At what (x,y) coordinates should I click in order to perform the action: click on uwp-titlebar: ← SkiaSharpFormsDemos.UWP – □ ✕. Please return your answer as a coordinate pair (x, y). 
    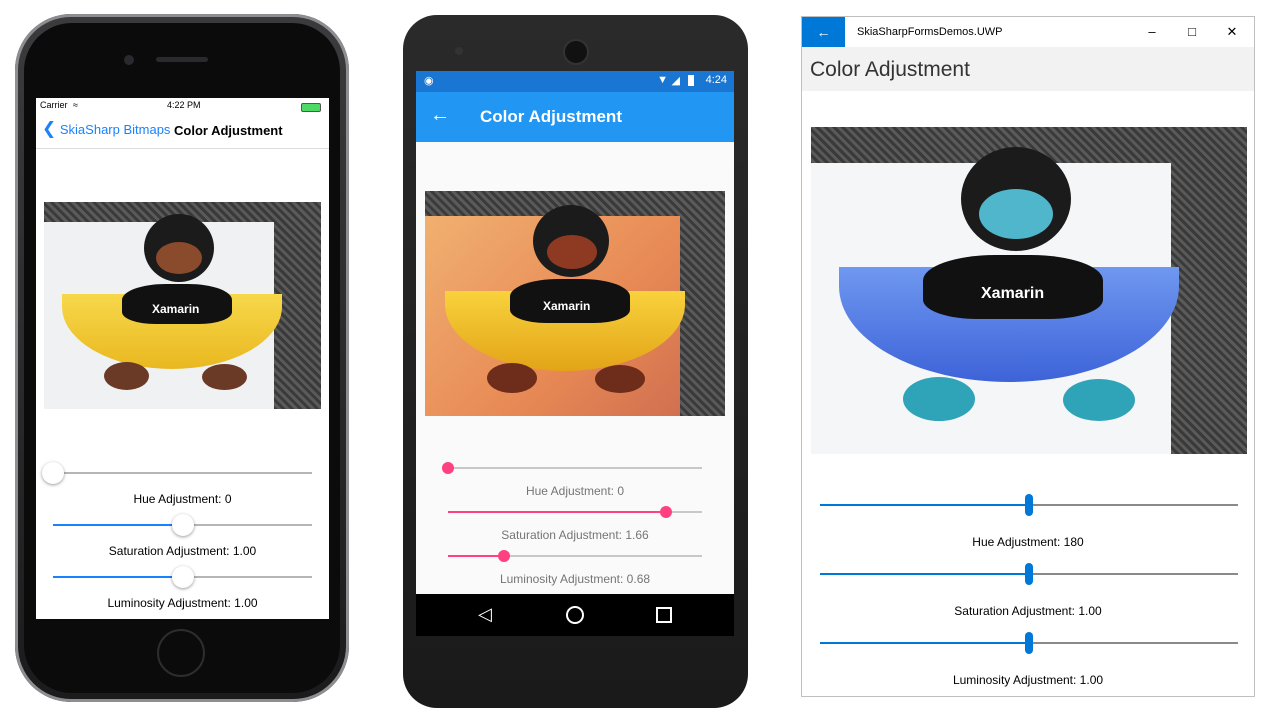
    Looking at the image, I should click on (1028, 32).